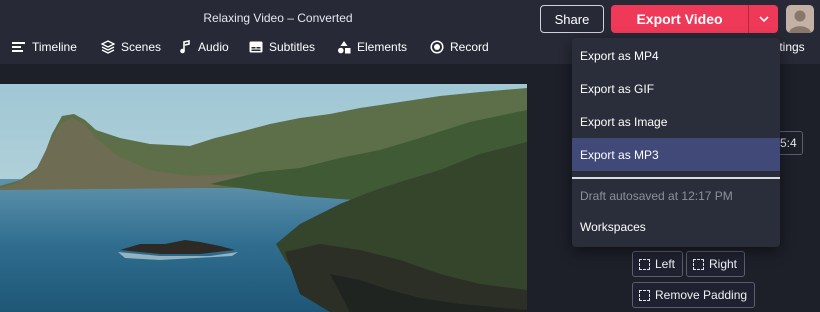 The image size is (820, 312). Describe the element at coordinates (676, 88) in the screenshot. I see `menu-item-export-gif: Export as GIF` at that location.